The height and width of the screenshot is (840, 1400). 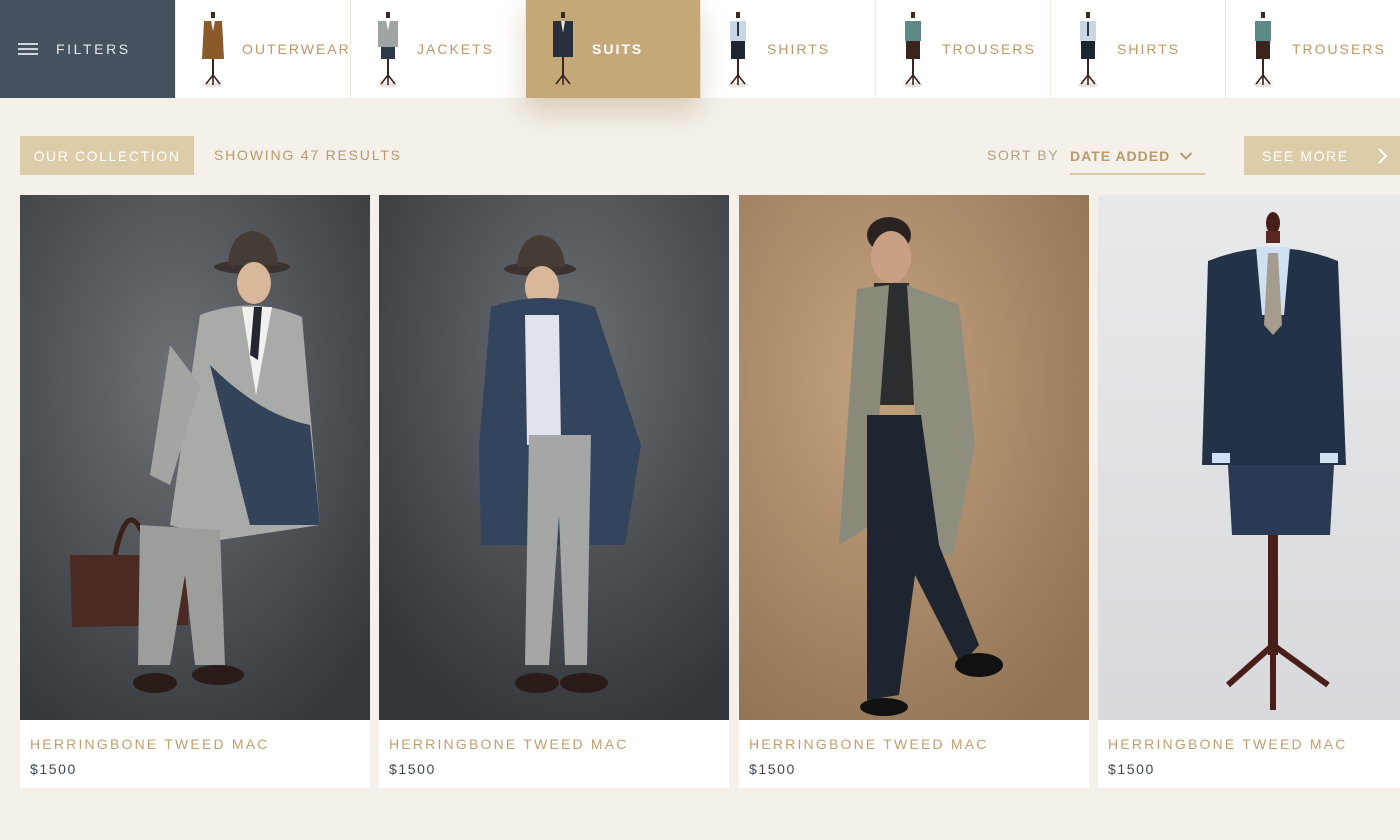 What do you see at coordinates (1383, 156) in the screenshot?
I see `chevron-right-icon` at bounding box center [1383, 156].